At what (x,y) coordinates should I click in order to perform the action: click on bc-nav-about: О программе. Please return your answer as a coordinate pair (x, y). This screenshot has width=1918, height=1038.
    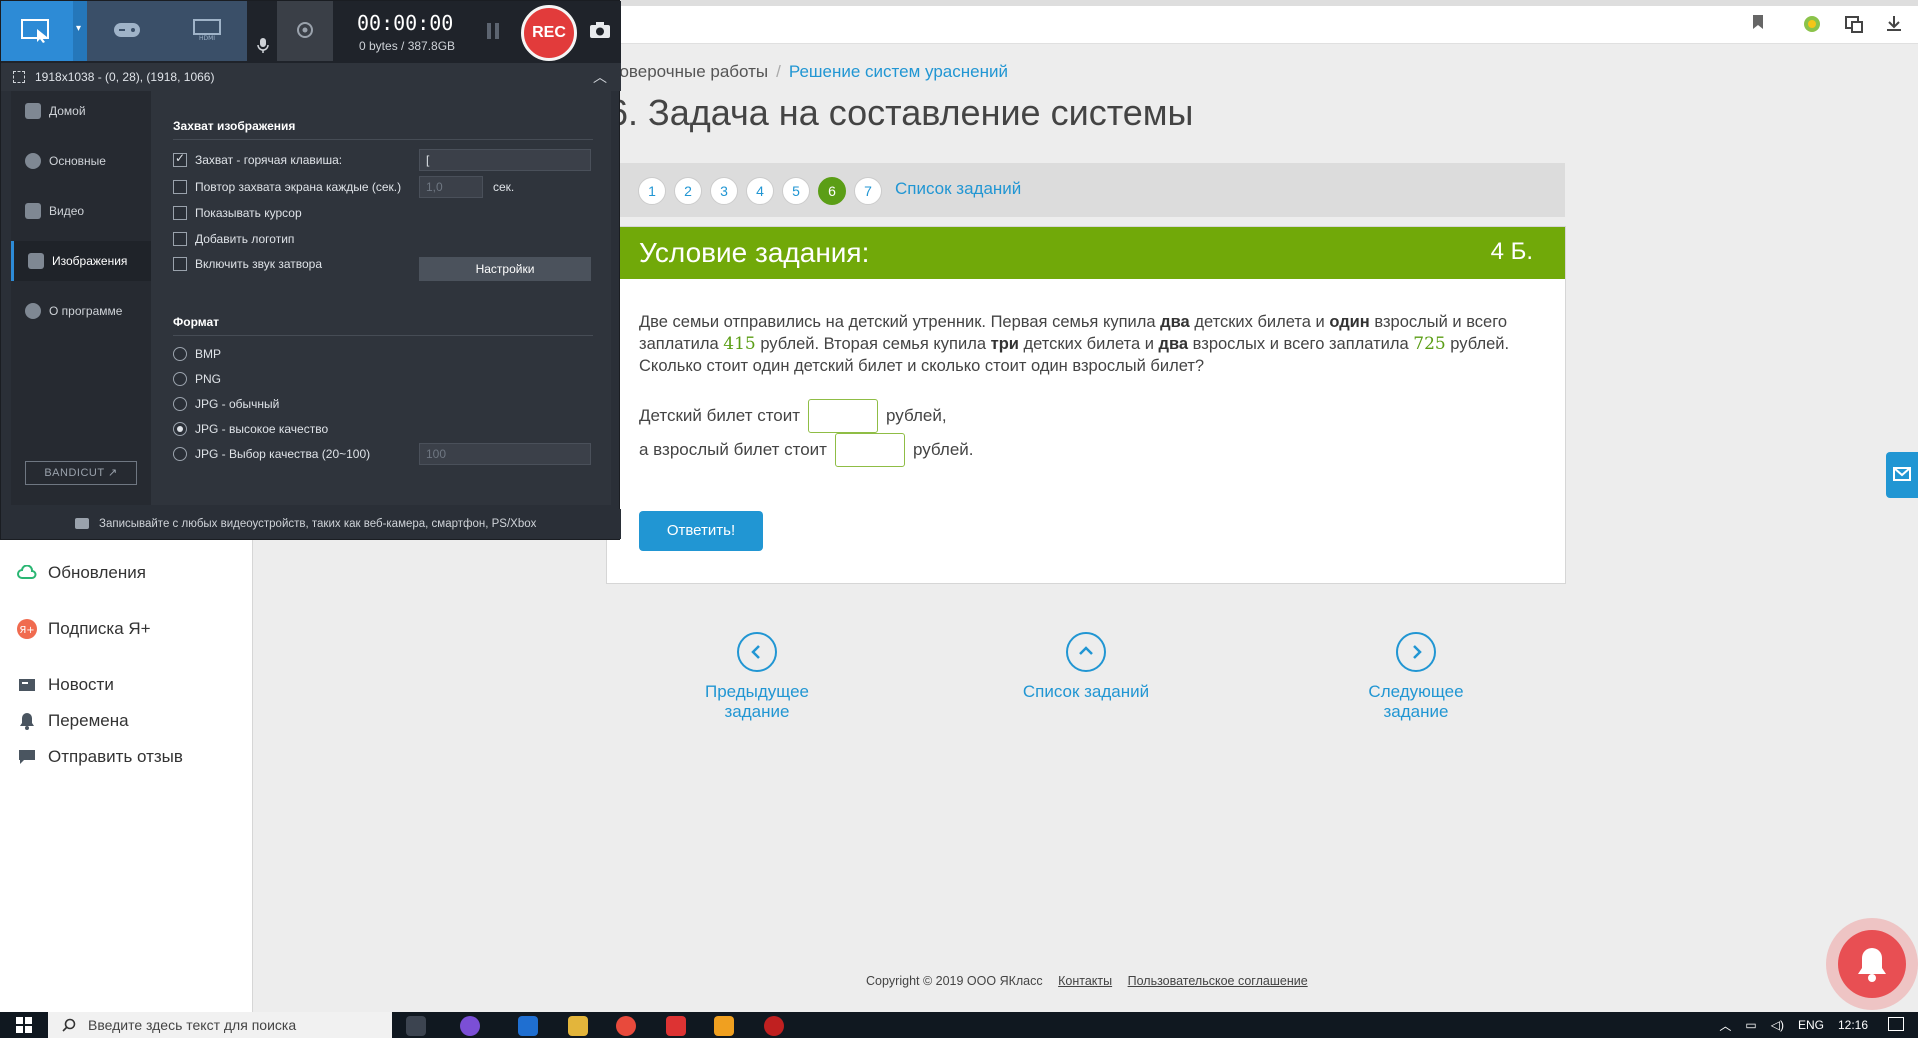
    Looking at the image, I should click on (81, 311).